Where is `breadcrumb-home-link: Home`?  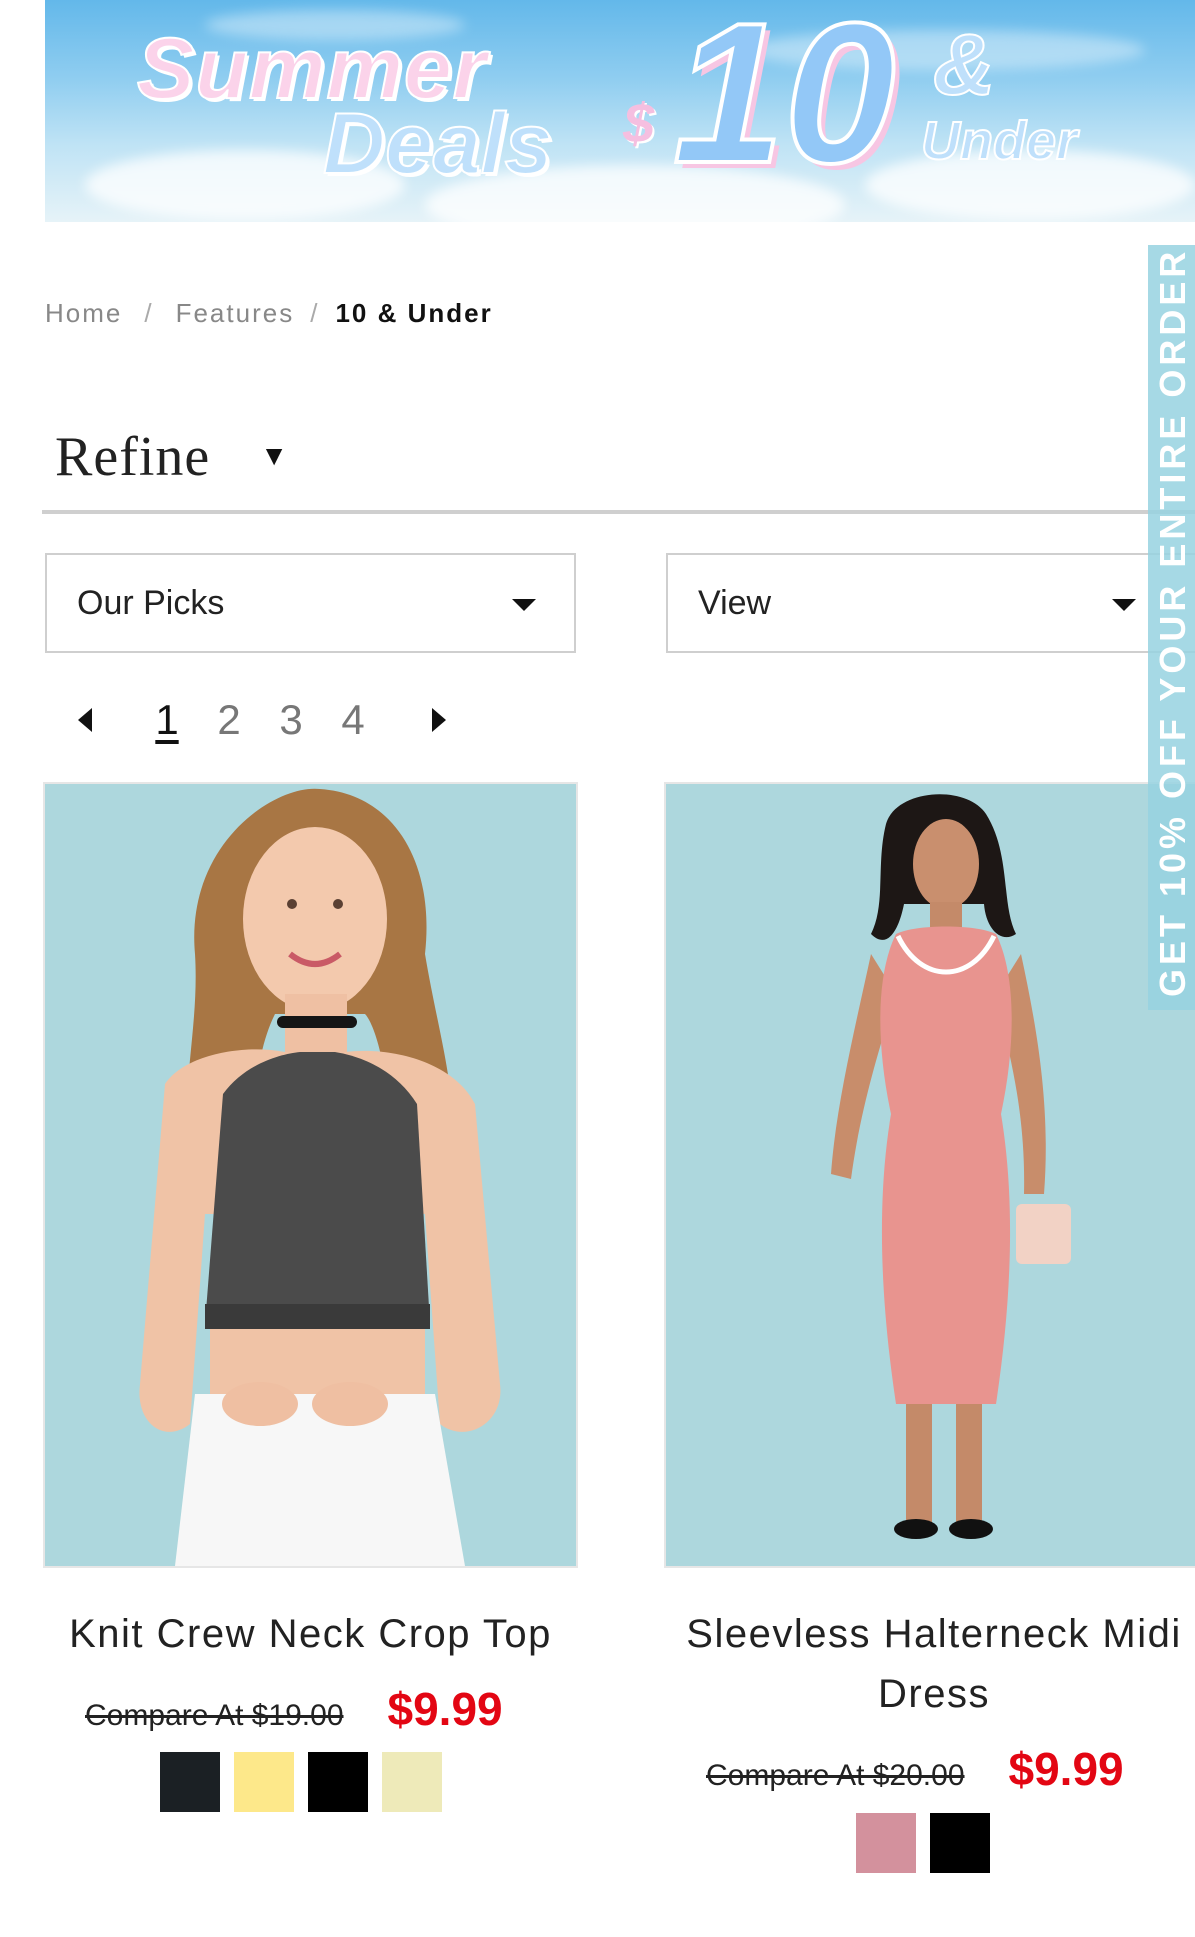 breadcrumb-home-link: Home is located at coordinates (83, 313).